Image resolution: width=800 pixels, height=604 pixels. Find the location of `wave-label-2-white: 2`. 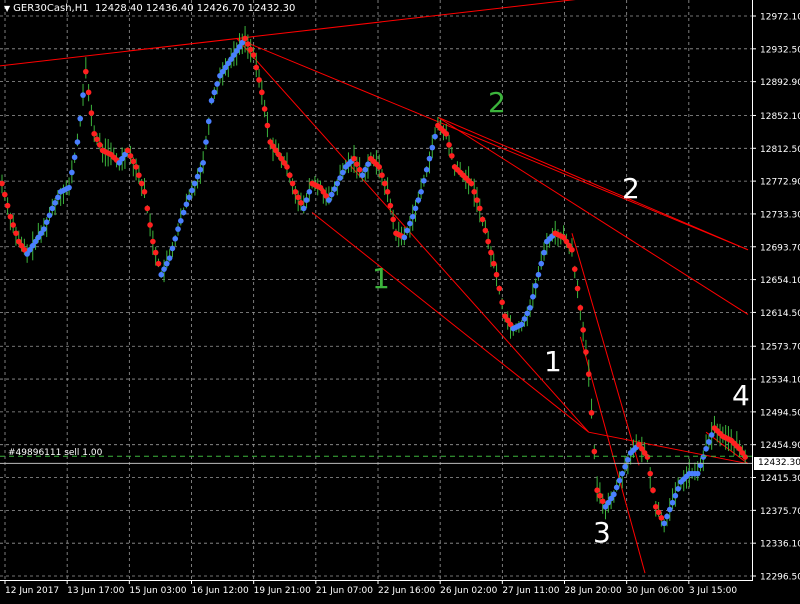

wave-label-2-white: 2 is located at coordinates (631, 188).